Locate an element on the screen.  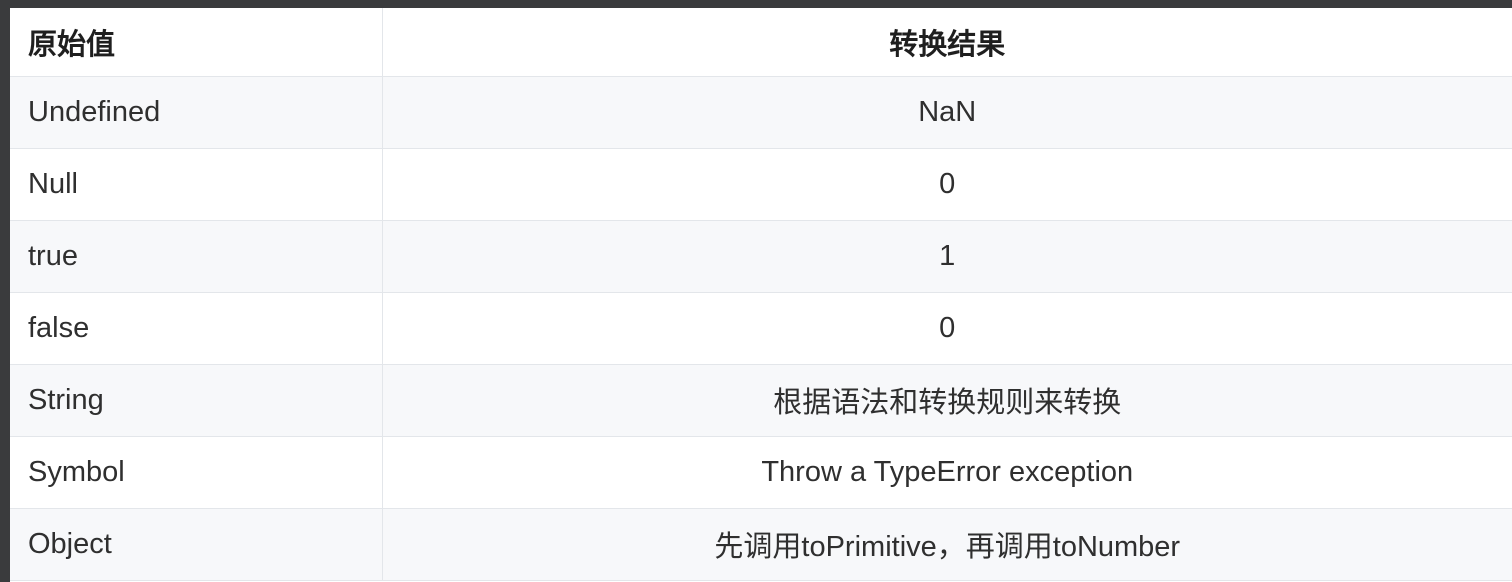
cell-original-value: Null is located at coordinates (196, 184).